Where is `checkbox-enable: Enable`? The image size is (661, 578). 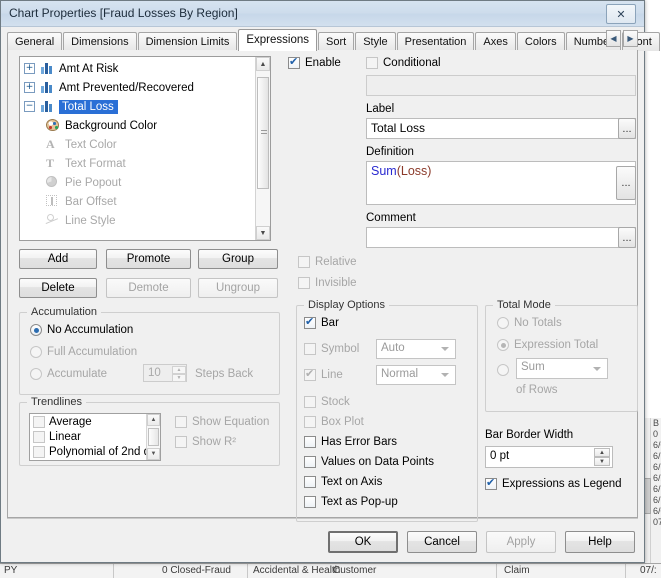
checkbox-enable: Enable is located at coordinates (314, 62).